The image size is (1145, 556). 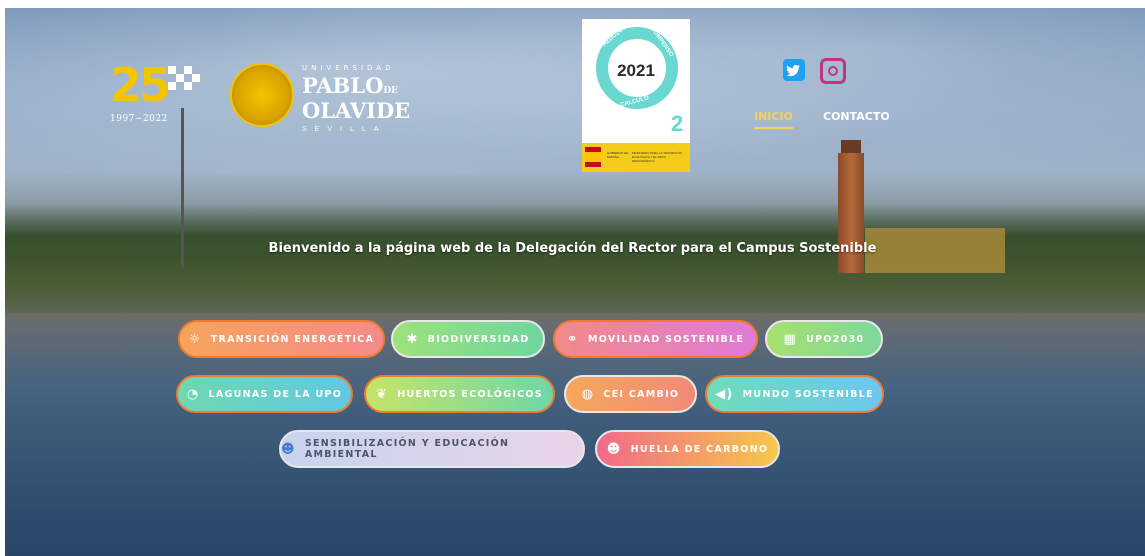 What do you see at coordinates (856, 116) in the screenshot?
I see `nav-contacto: CONTACTO` at bounding box center [856, 116].